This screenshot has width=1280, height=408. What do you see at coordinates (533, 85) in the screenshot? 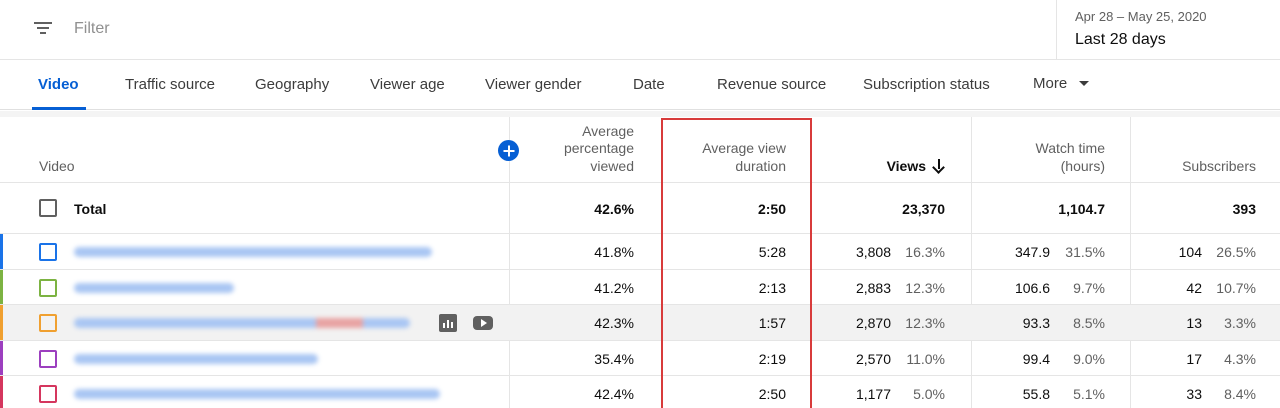
I see `tab-viewer-gender: Viewer gender` at bounding box center [533, 85].